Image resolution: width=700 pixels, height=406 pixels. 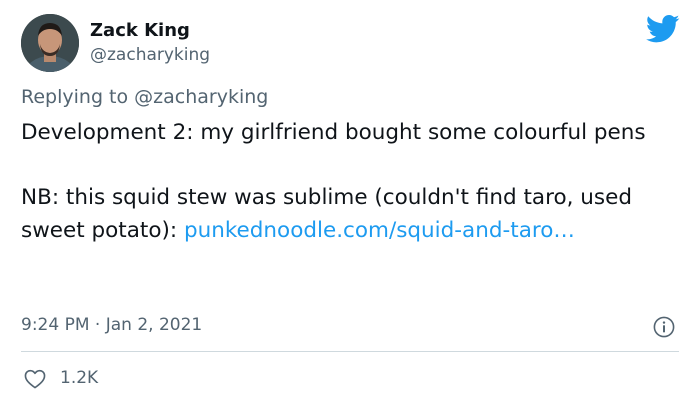 I want to click on divider, so click(x=350, y=351).